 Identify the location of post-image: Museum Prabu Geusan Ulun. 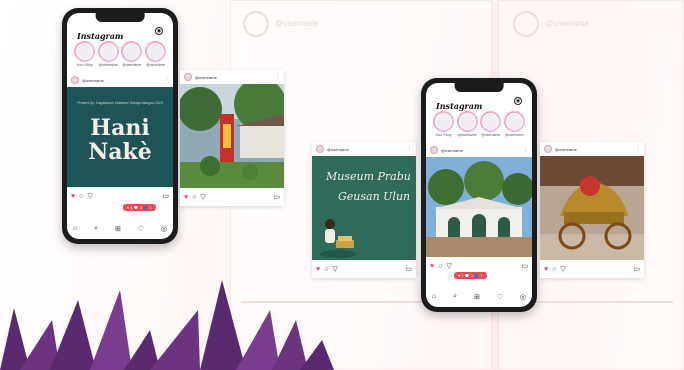
(364, 208).